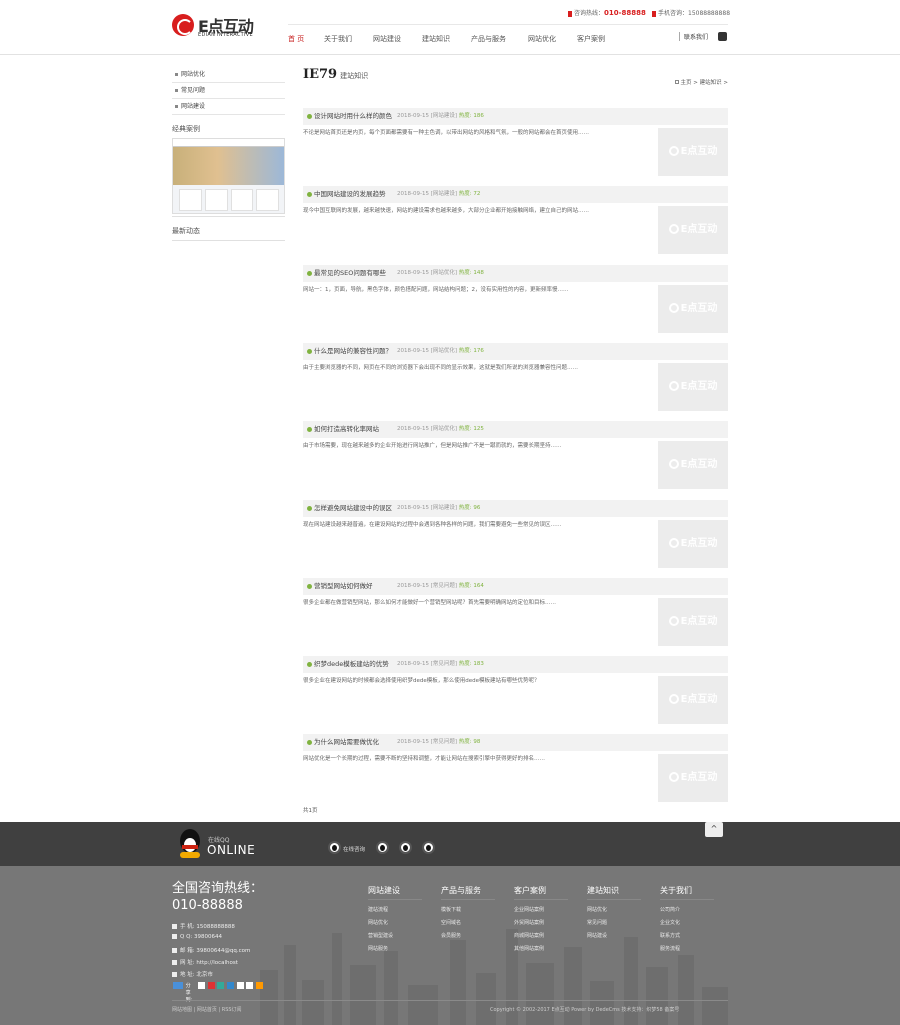 Image resolution: width=900 pixels, height=1025 pixels. I want to click on footer-link: 空间域名, so click(468, 922).